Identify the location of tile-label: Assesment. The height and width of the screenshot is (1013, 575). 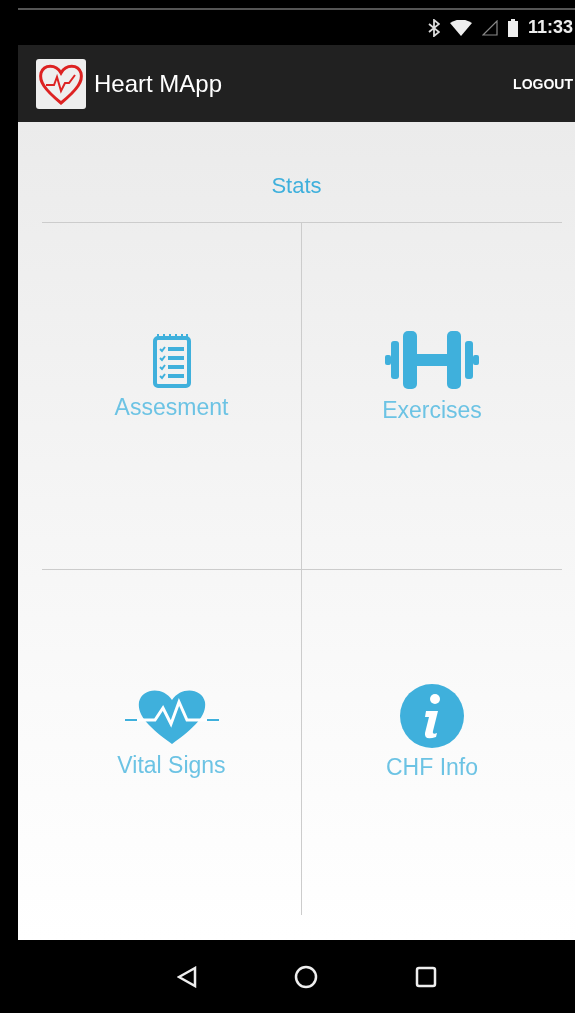
(171, 407).